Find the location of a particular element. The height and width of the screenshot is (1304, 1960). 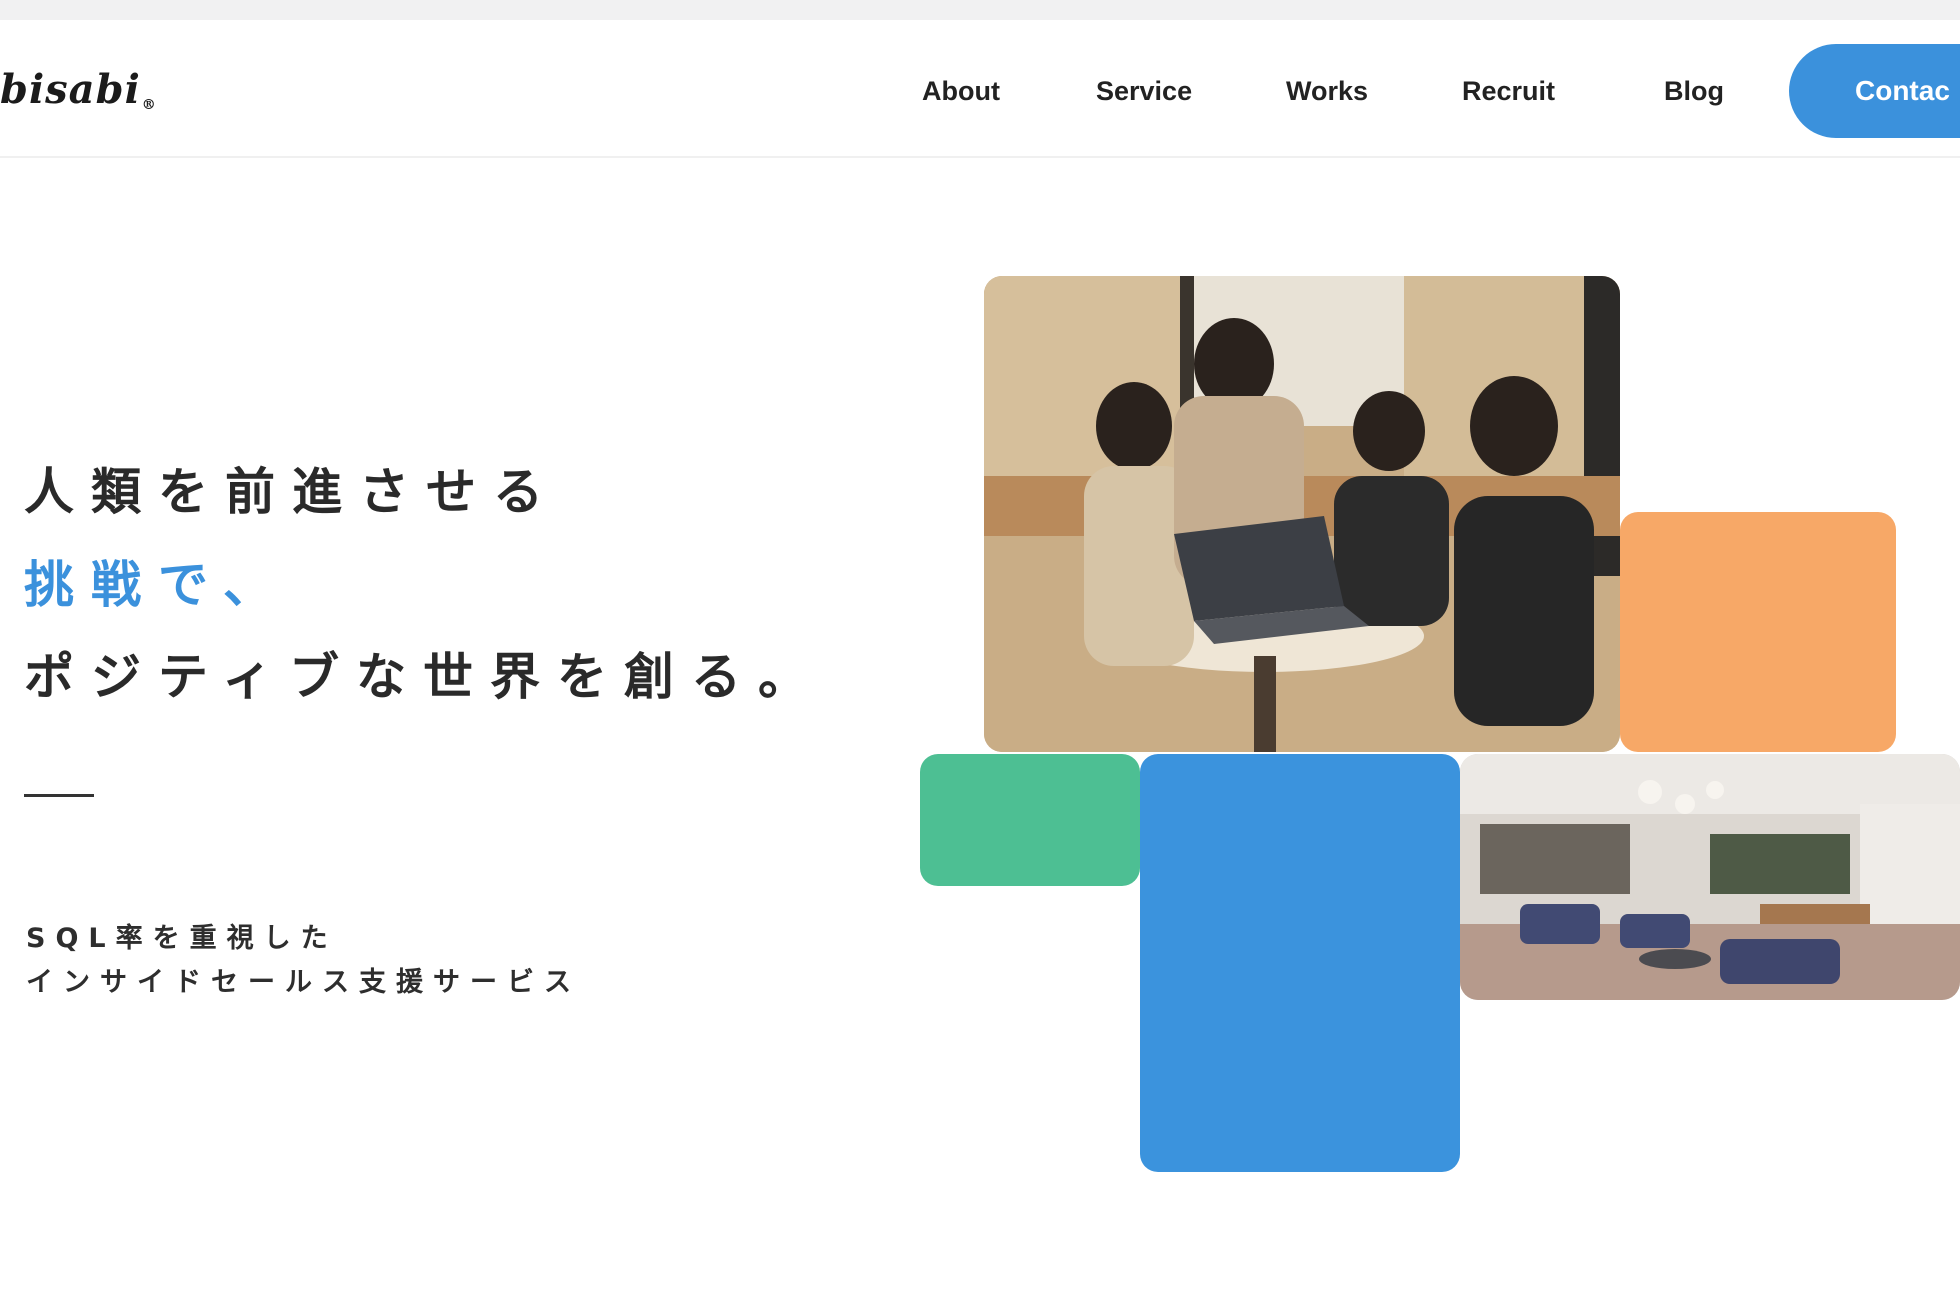

logo-registered-mark: ® is located at coordinates (149, 105).